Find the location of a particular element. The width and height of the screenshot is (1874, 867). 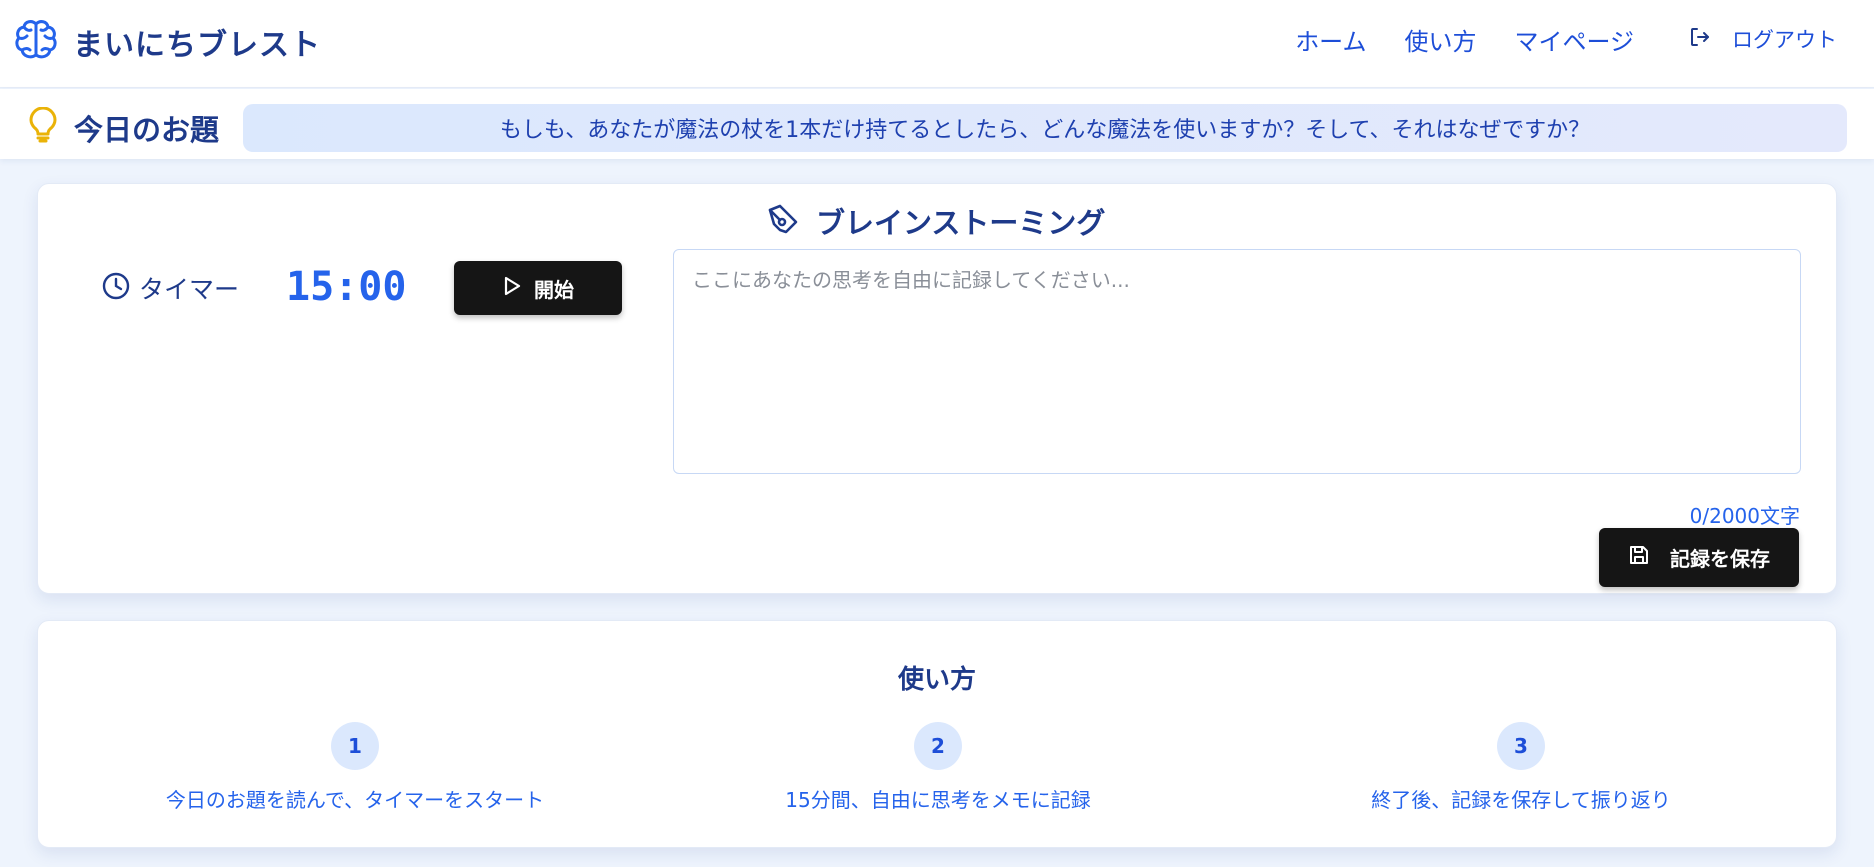

step-text: 15分間、自由に思考をメモに記録 is located at coordinates (938, 800).